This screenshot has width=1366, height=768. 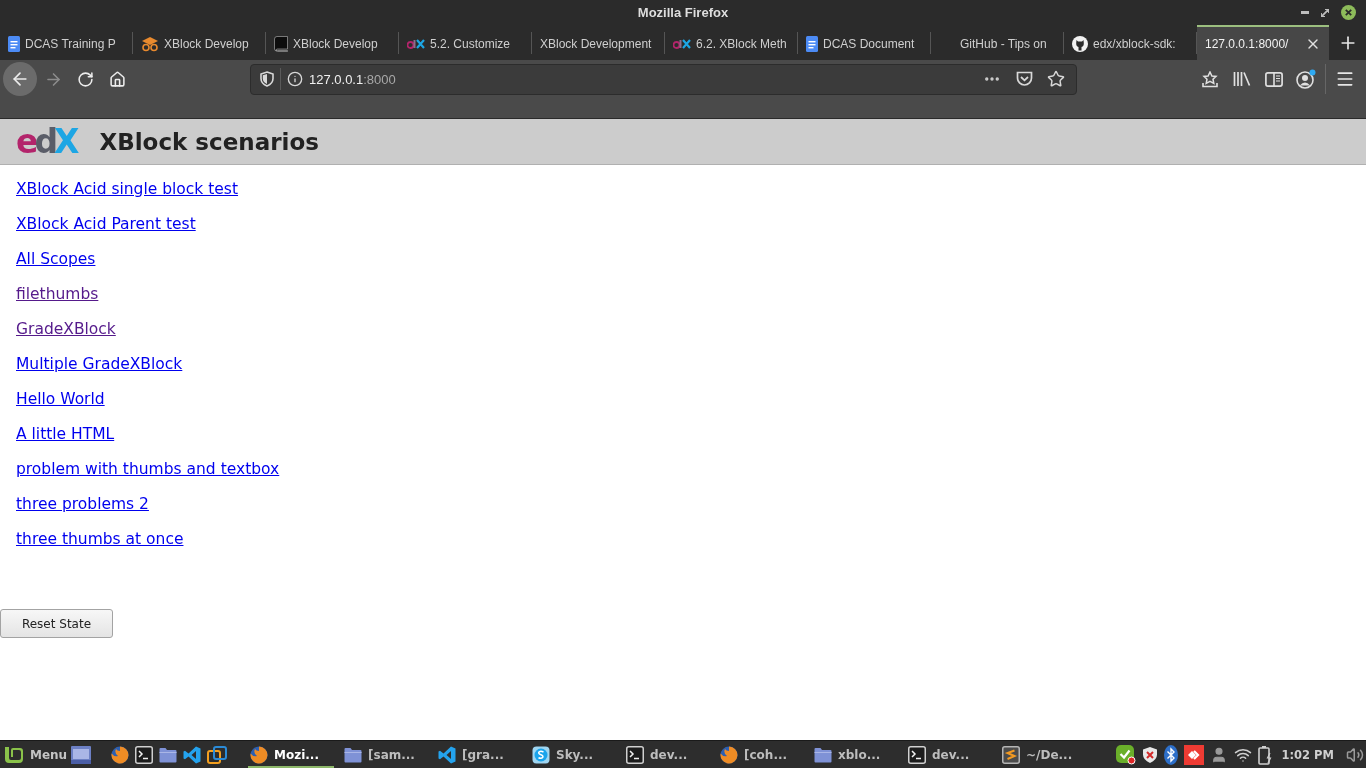 What do you see at coordinates (1307, 754) in the screenshot?
I see `clock: 1:02 PM` at bounding box center [1307, 754].